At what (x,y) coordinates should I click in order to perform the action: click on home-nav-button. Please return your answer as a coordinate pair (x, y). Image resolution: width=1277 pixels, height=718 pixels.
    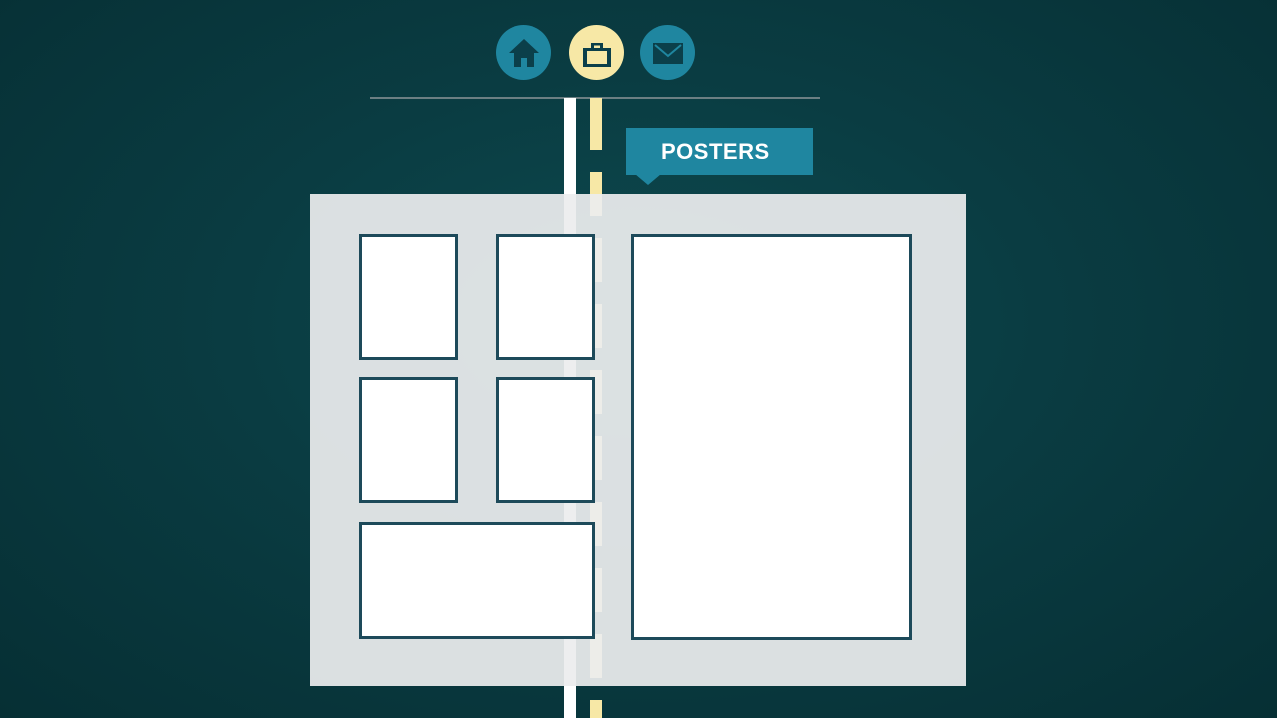
    Looking at the image, I should click on (523, 52).